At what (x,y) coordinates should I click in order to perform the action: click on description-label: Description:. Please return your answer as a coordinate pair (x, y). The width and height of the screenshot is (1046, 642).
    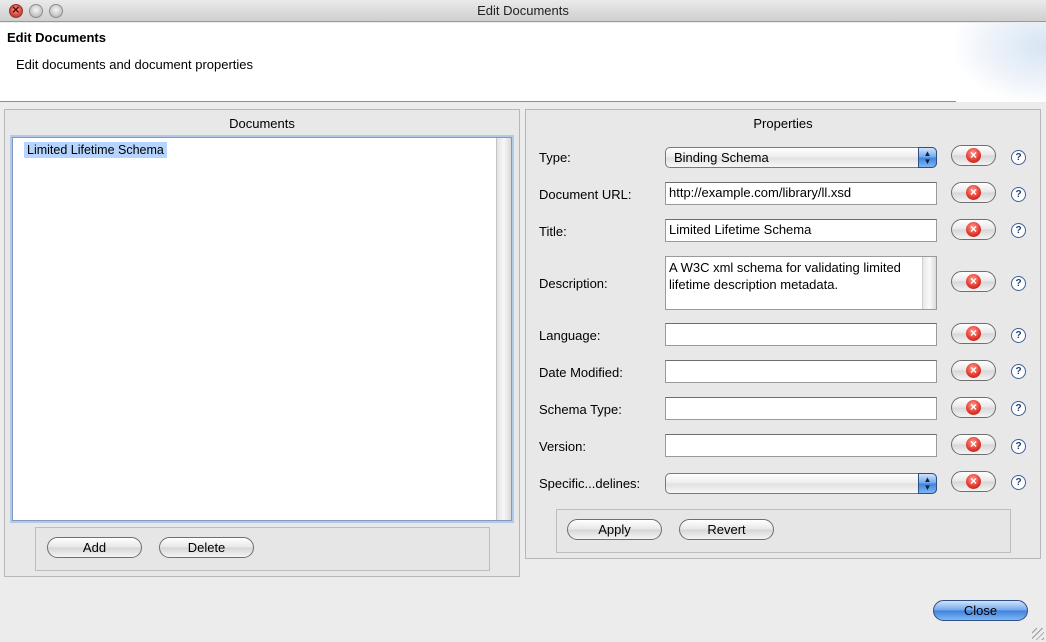
    Looking at the image, I should click on (573, 283).